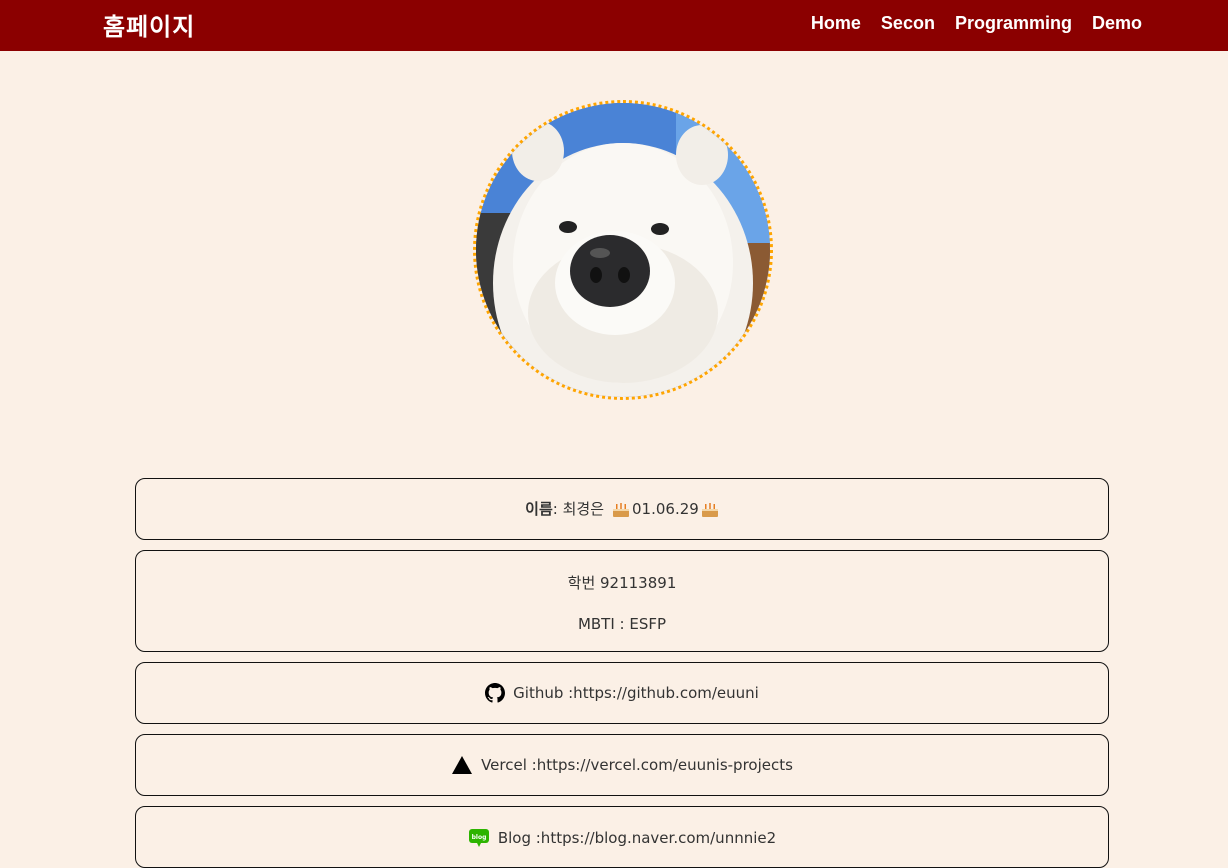 This screenshot has height=868, width=1228. I want to click on info-card: 학번 92113891 MBTI : ESFP, so click(622, 601).